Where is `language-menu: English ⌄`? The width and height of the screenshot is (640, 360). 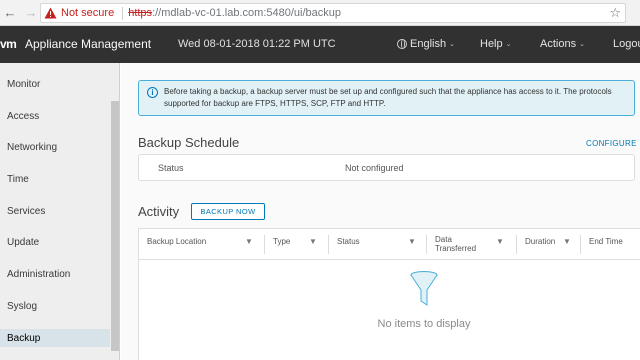 language-menu: English ⌄ is located at coordinates (426, 44).